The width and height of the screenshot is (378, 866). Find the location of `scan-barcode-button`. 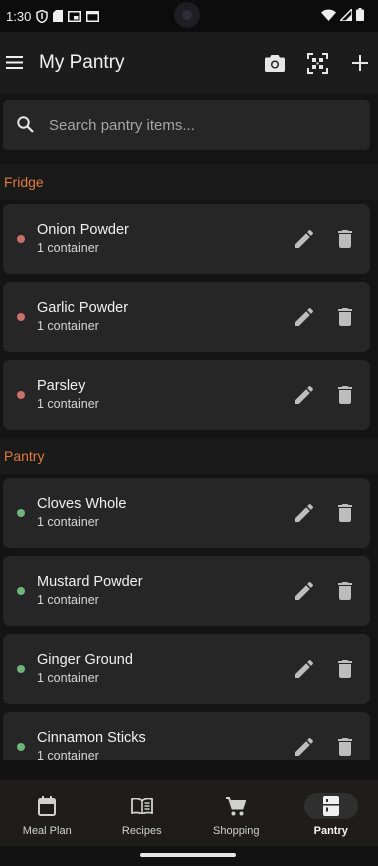

scan-barcode-button is located at coordinates (317, 63).